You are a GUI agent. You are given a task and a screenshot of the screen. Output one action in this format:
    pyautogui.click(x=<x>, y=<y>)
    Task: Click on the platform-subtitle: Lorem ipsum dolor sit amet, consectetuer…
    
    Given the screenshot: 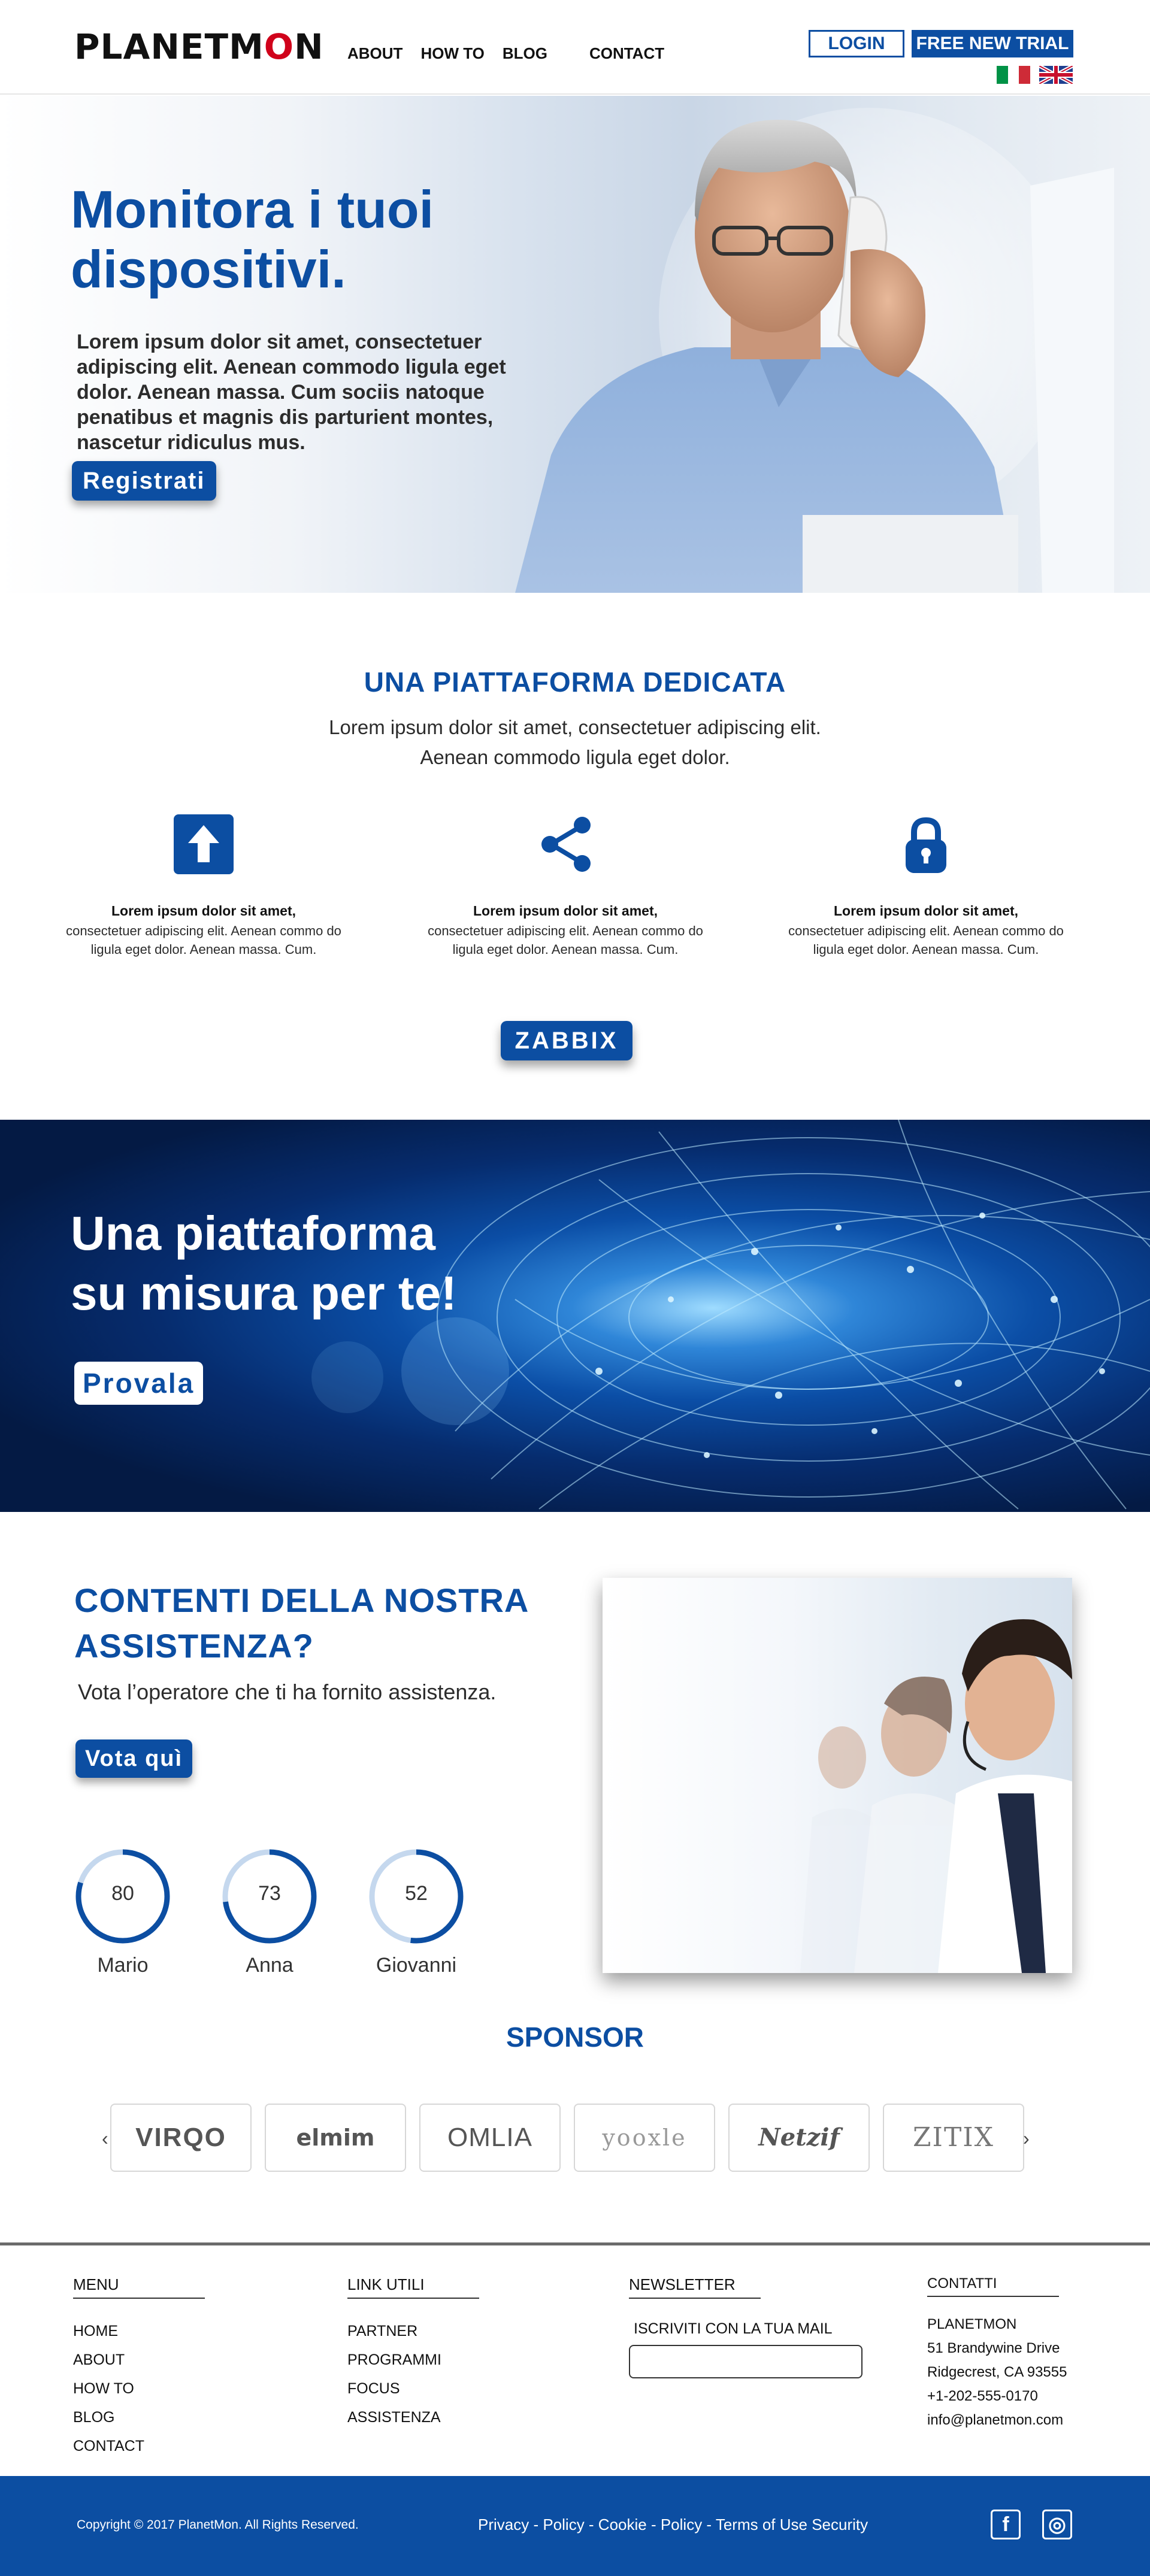 What is the action you would take?
    pyautogui.click(x=575, y=742)
    